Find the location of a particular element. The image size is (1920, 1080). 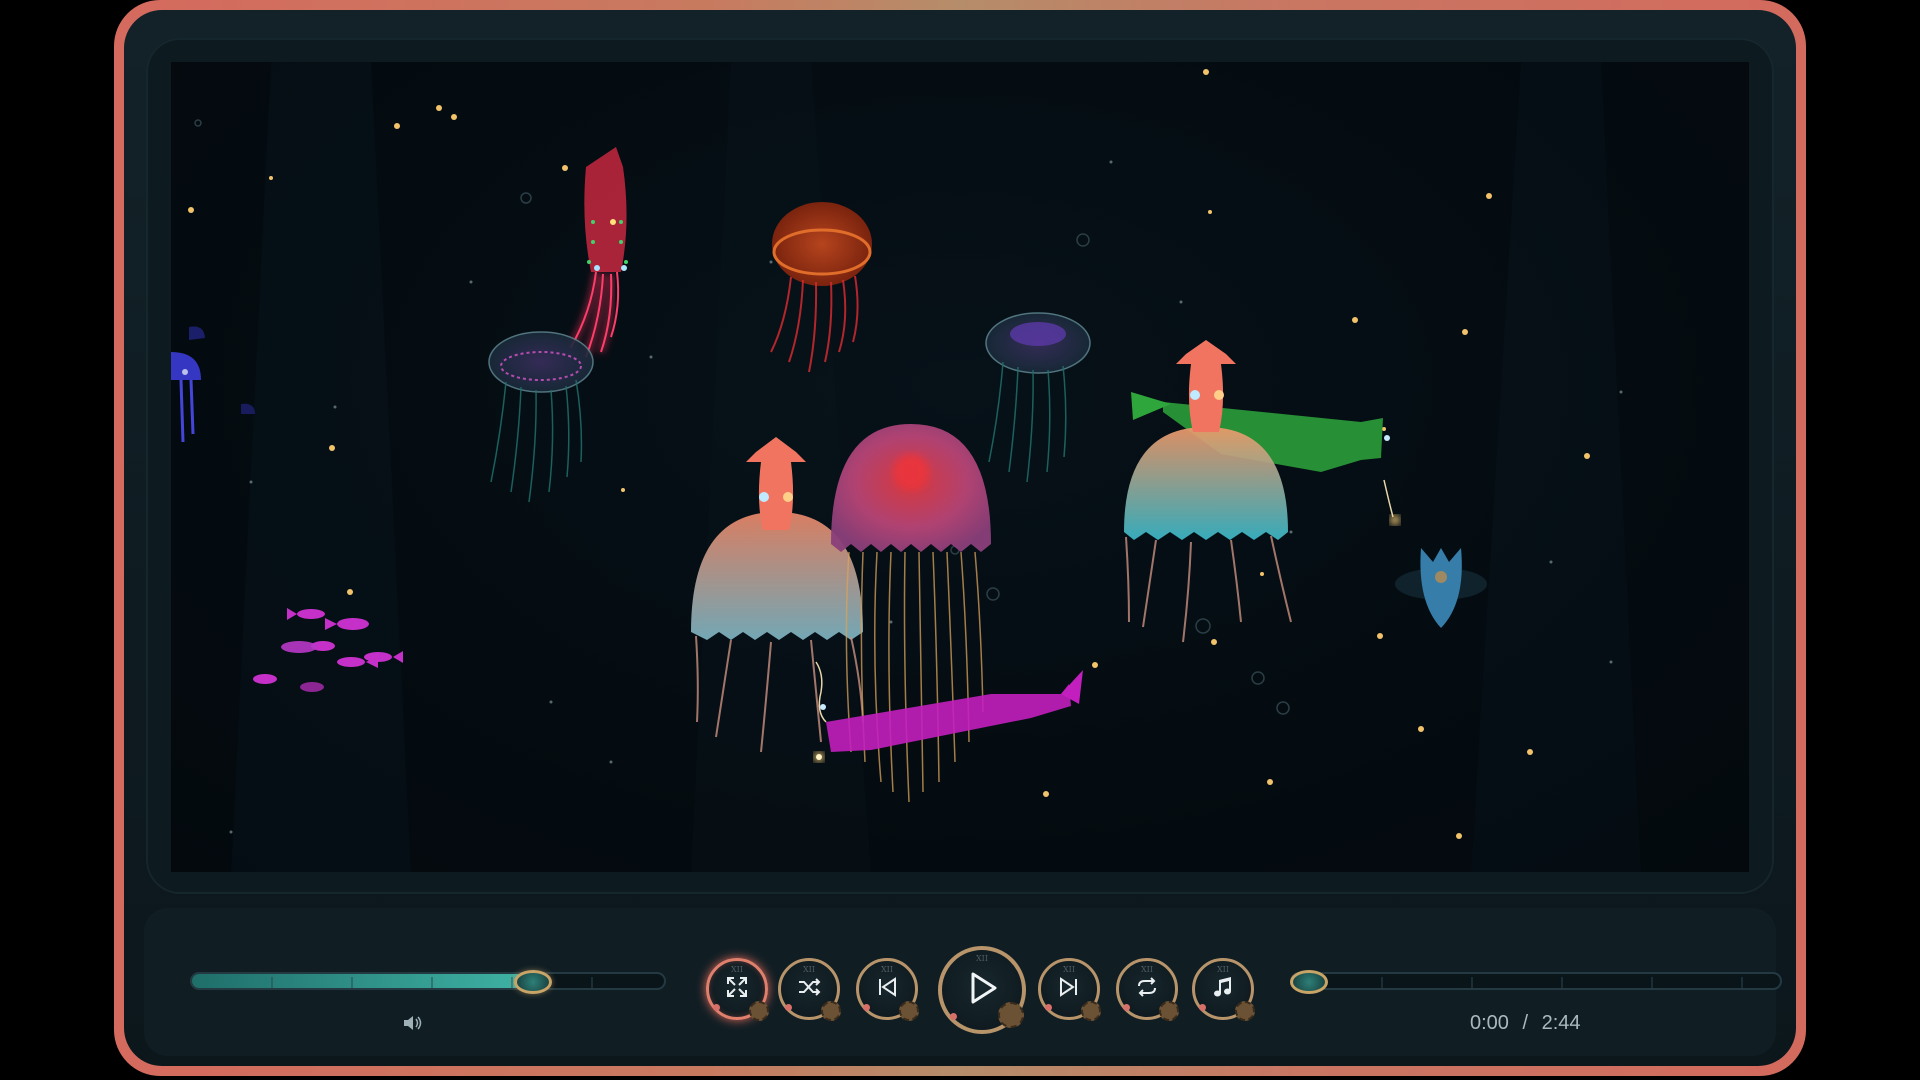

music-button: XII is located at coordinates (1223, 989).